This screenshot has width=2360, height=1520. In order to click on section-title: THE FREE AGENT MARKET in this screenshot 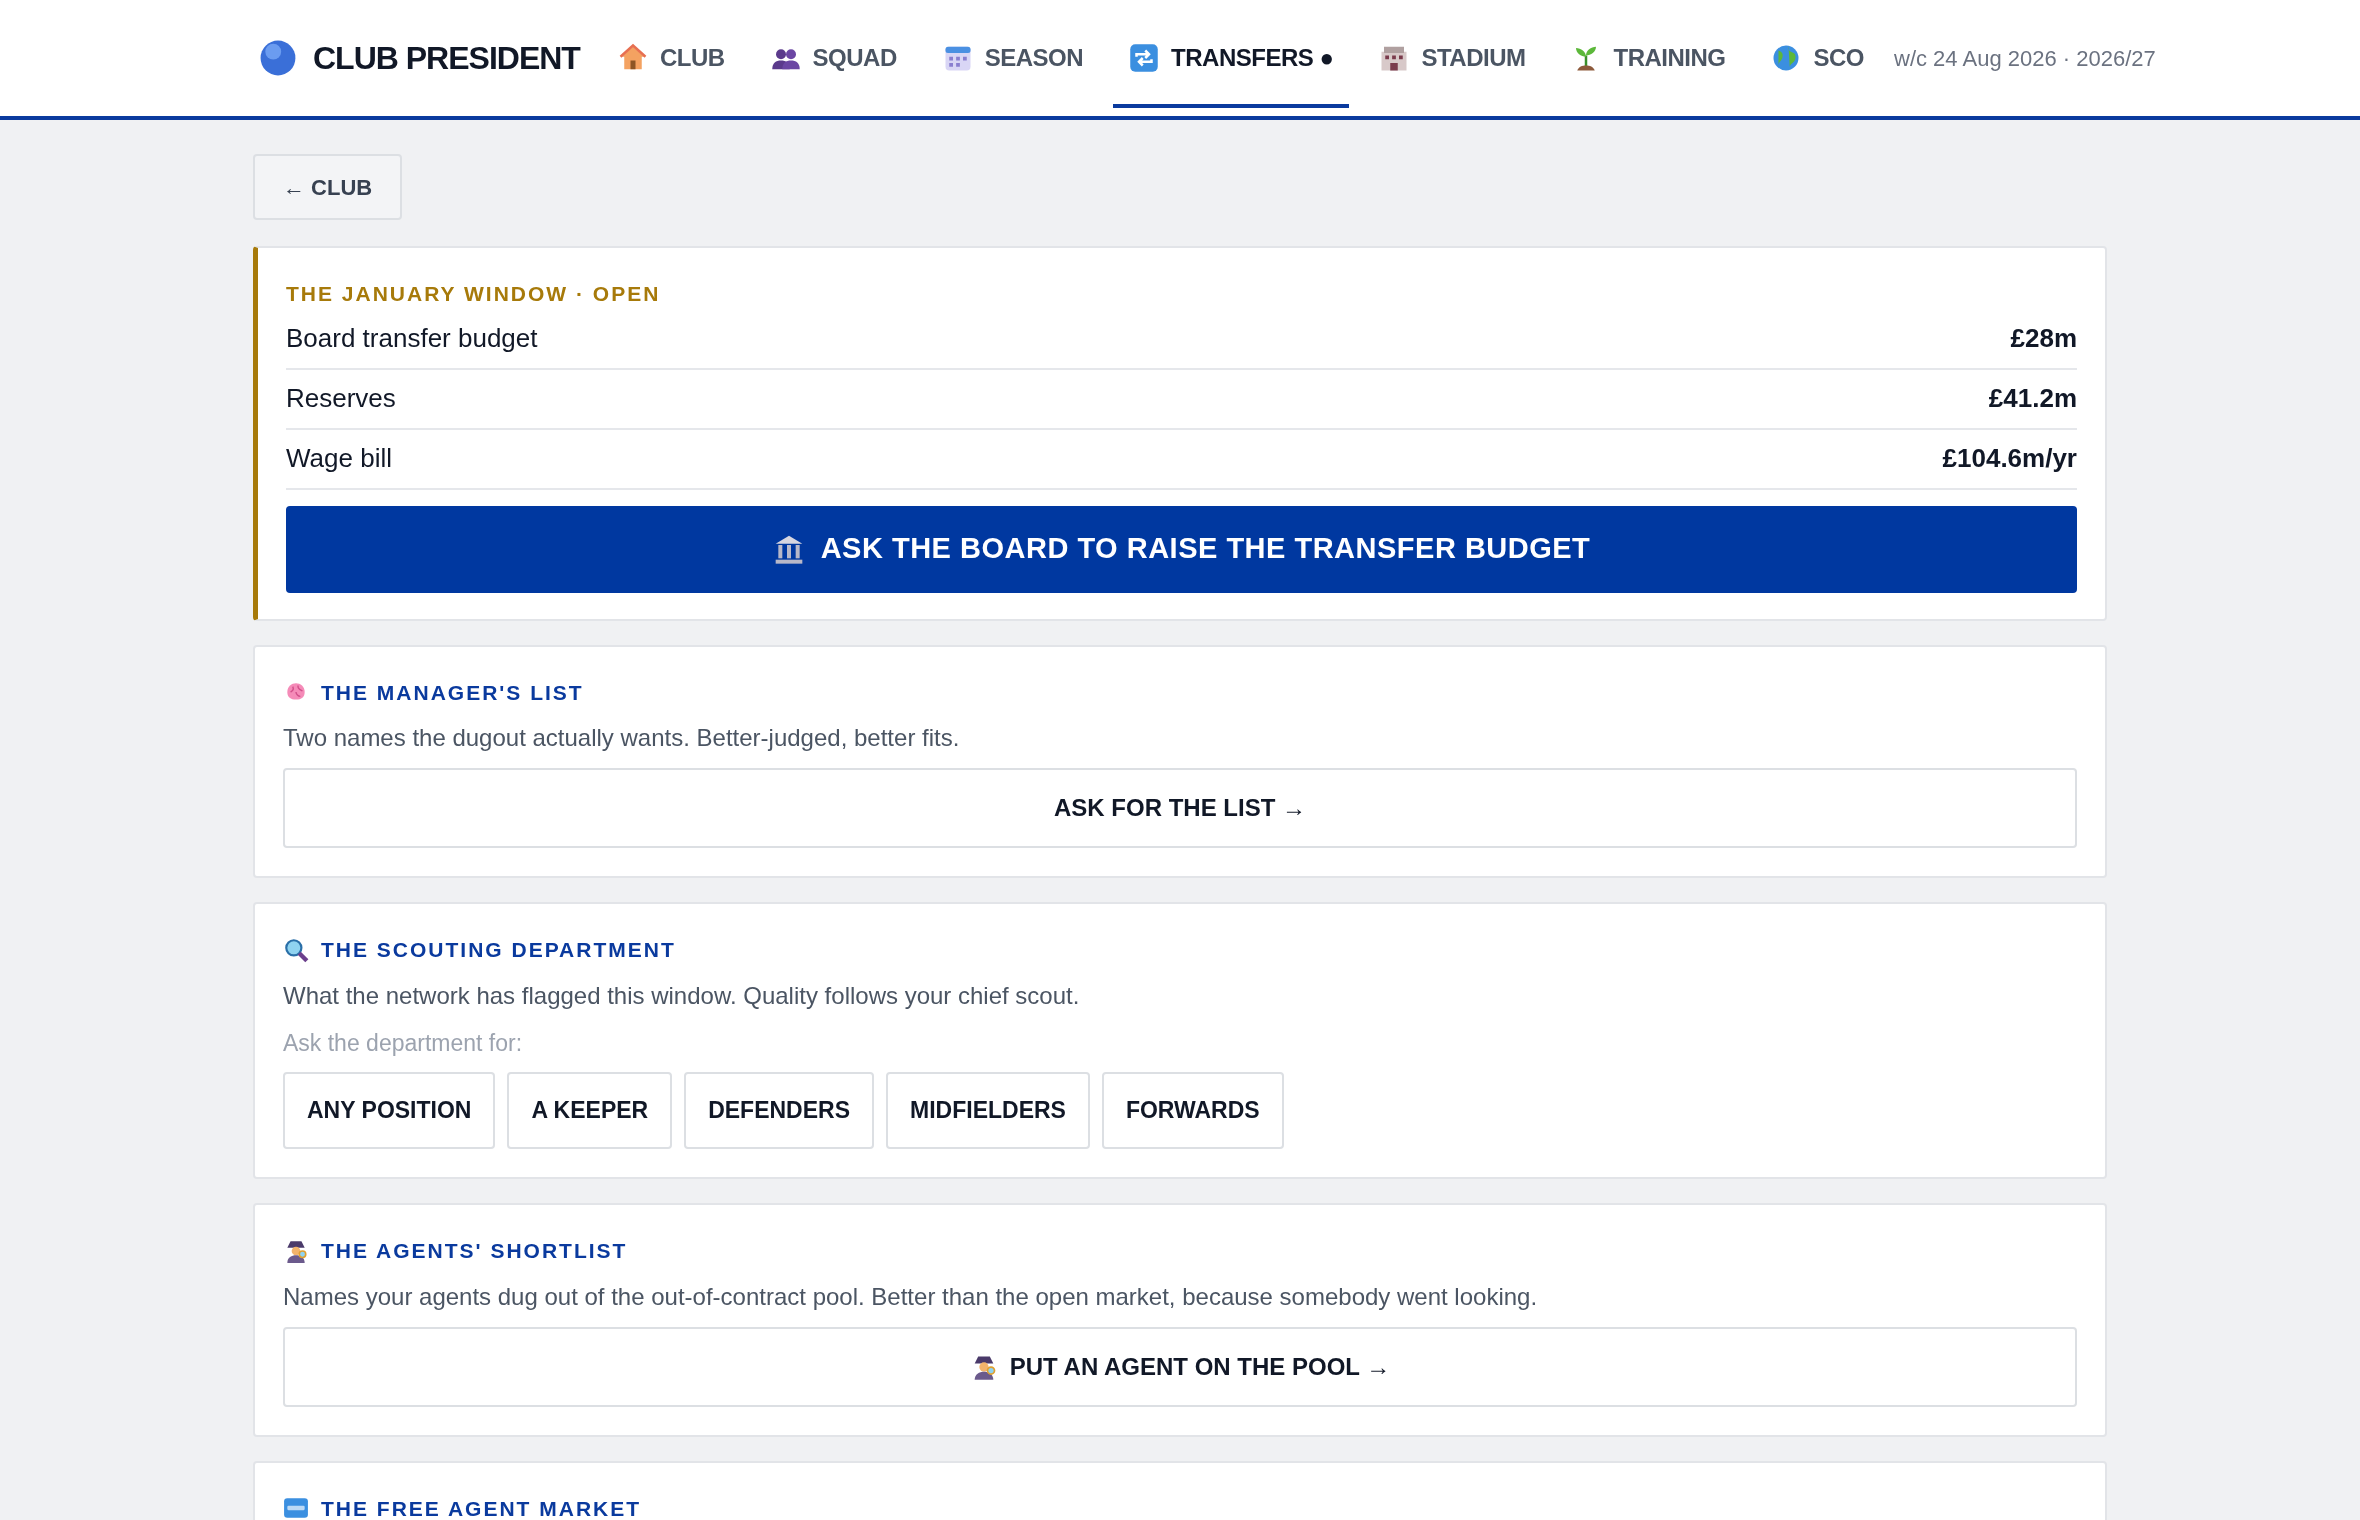, I will do `click(481, 1507)`.